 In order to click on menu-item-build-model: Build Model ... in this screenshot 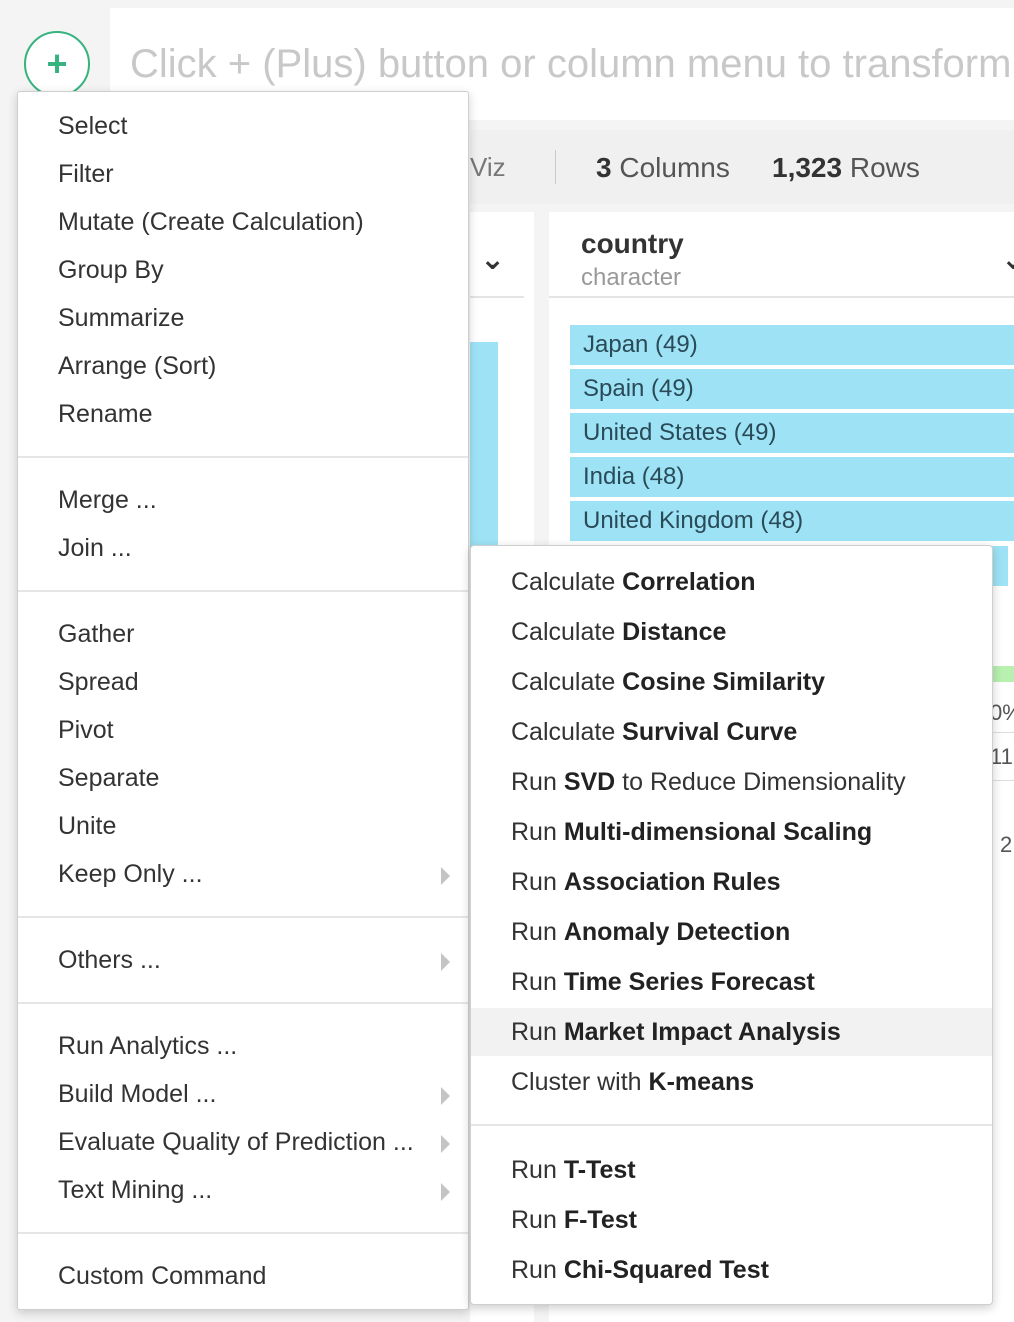, I will do `click(243, 1094)`.